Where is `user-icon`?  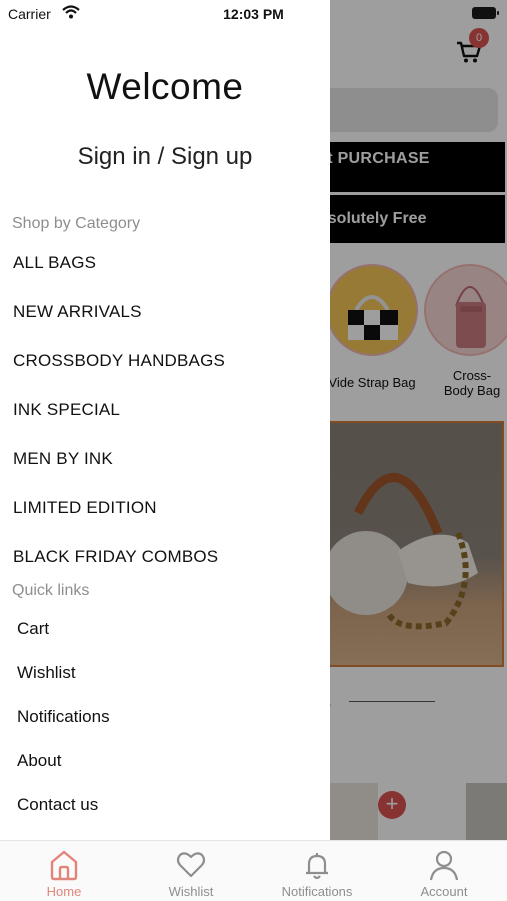 user-icon is located at coordinates (444, 865).